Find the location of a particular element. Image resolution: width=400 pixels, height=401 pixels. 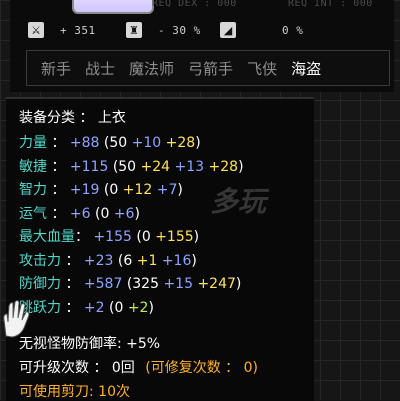

stat-line: 运气 ： +6 (0 +6) is located at coordinates (79, 213).